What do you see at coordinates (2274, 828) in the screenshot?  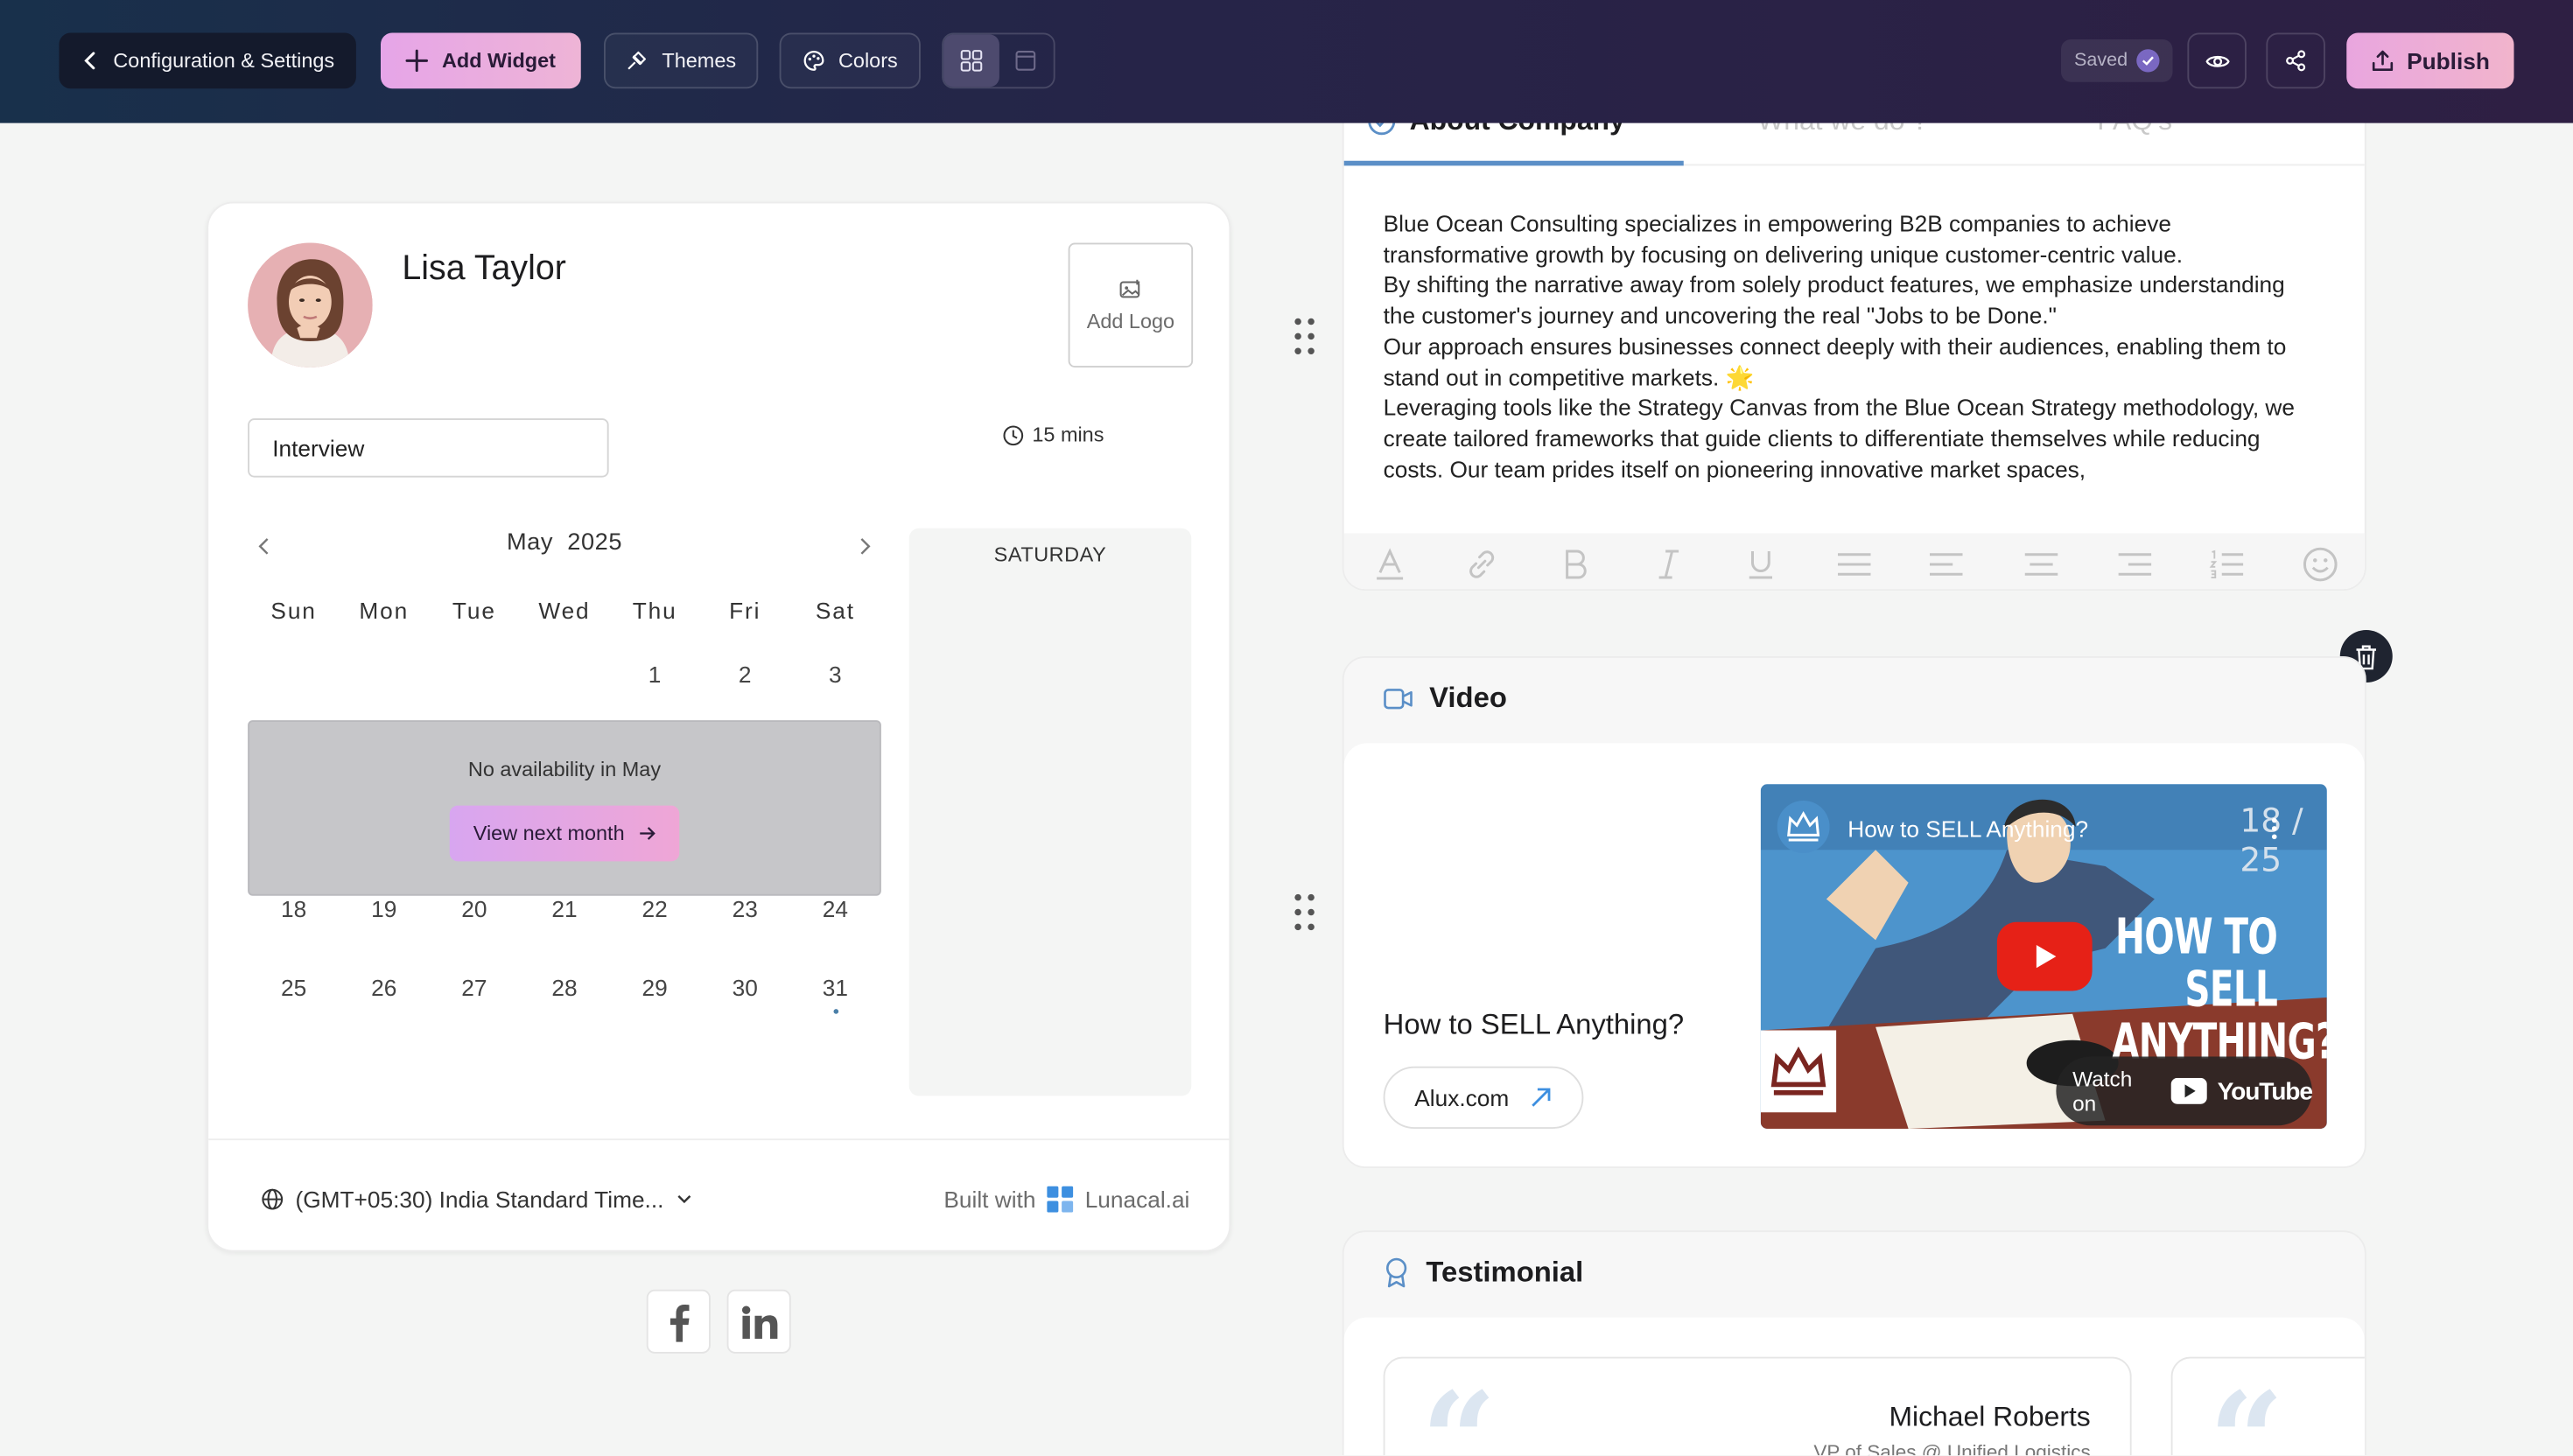 I see `more-vertical-icon` at bounding box center [2274, 828].